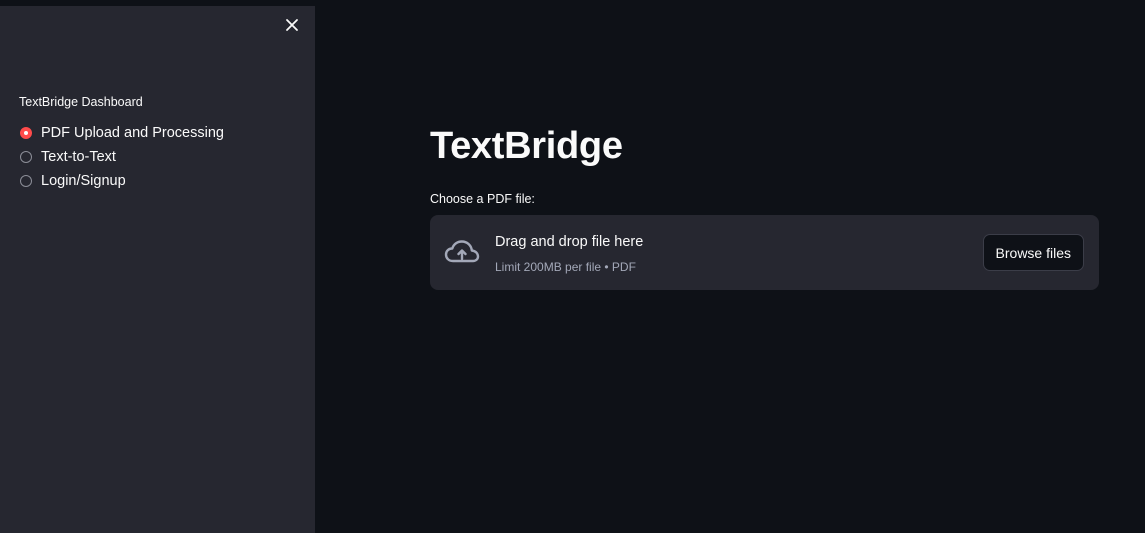 Image resolution: width=1145 pixels, height=533 pixels. I want to click on radio-button-selected, so click(26, 133).